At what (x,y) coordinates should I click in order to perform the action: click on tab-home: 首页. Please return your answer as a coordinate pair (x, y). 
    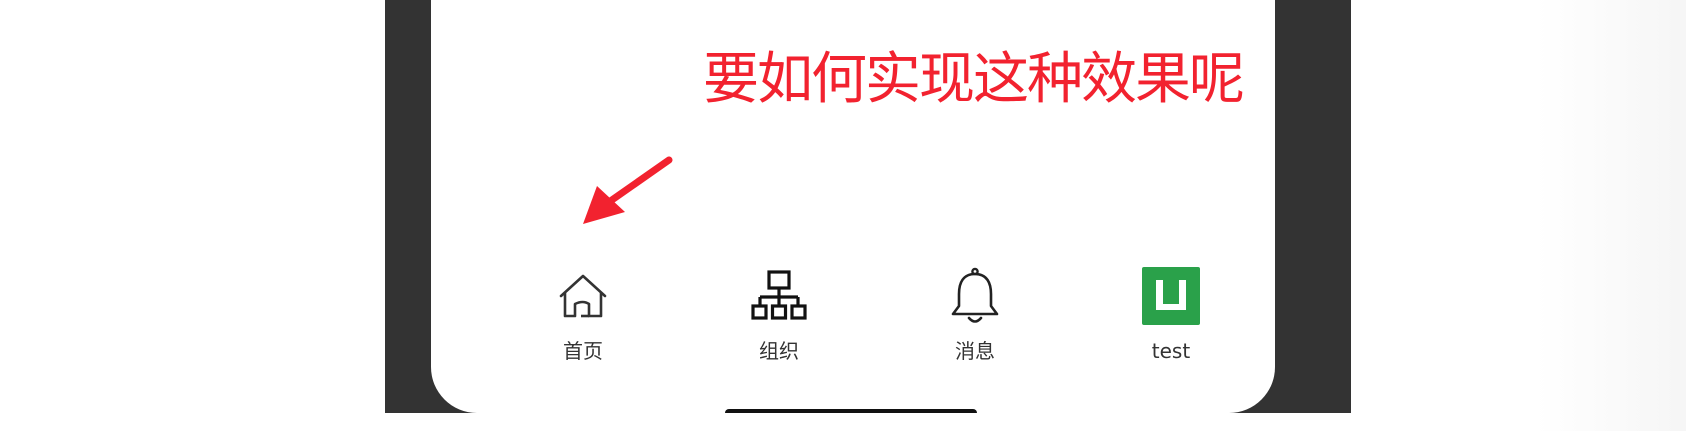
    Looking at the image, I should click on (583, 319).